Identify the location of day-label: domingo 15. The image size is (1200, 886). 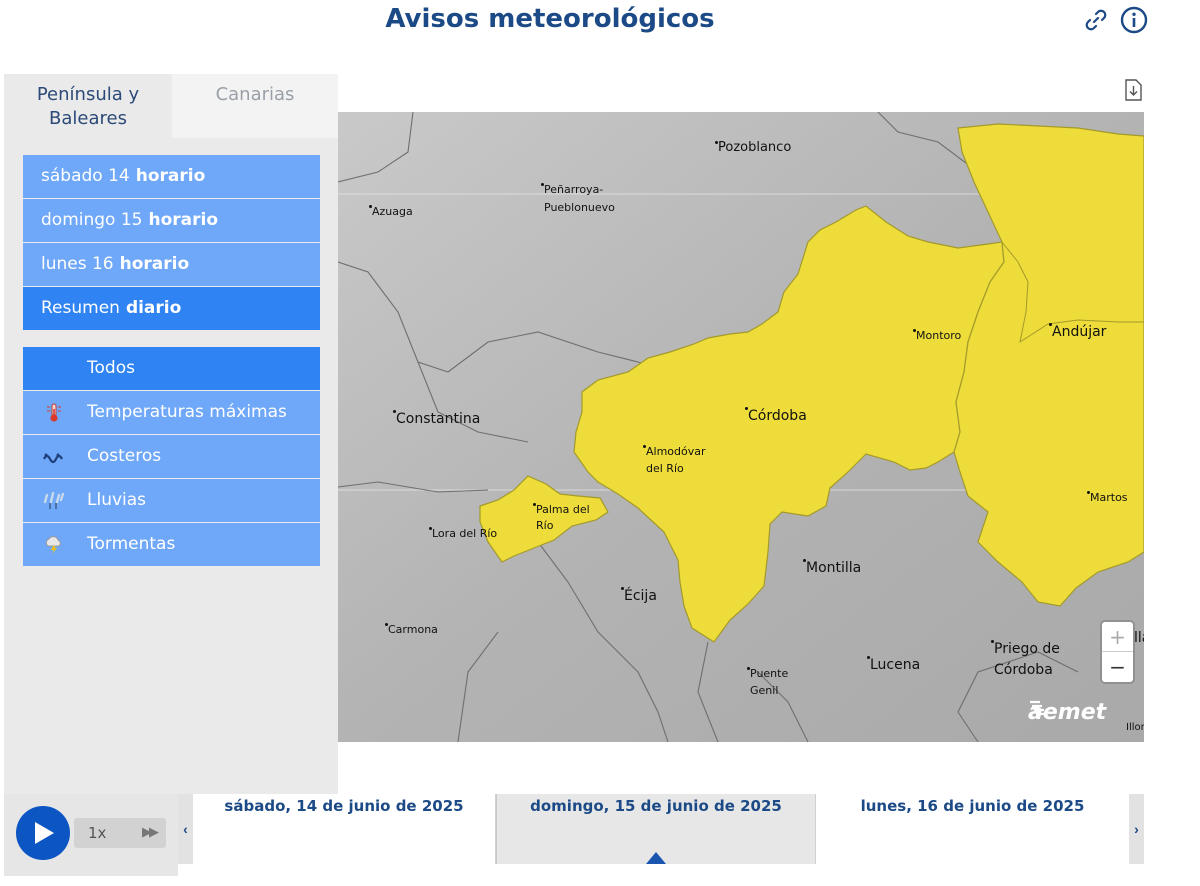
(92, 220).